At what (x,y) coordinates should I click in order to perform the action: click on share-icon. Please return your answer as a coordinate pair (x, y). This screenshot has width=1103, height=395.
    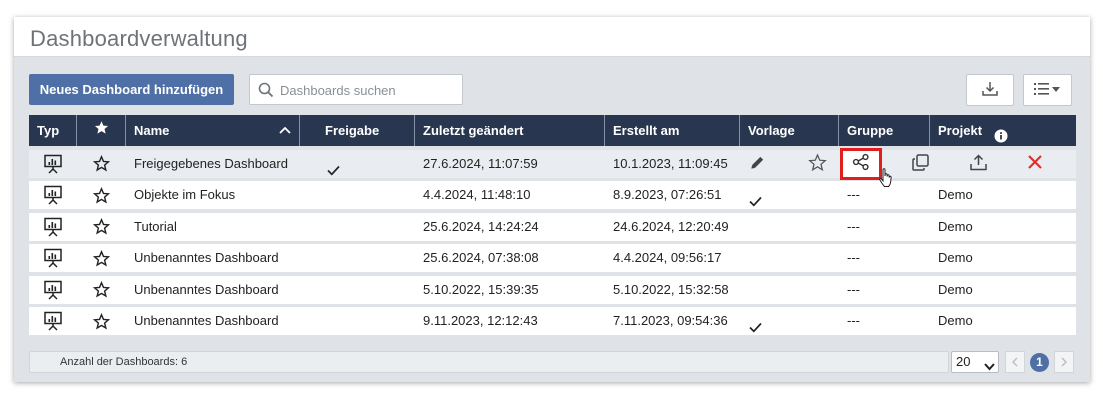
    Looking at the image, I should click on (861, 163).